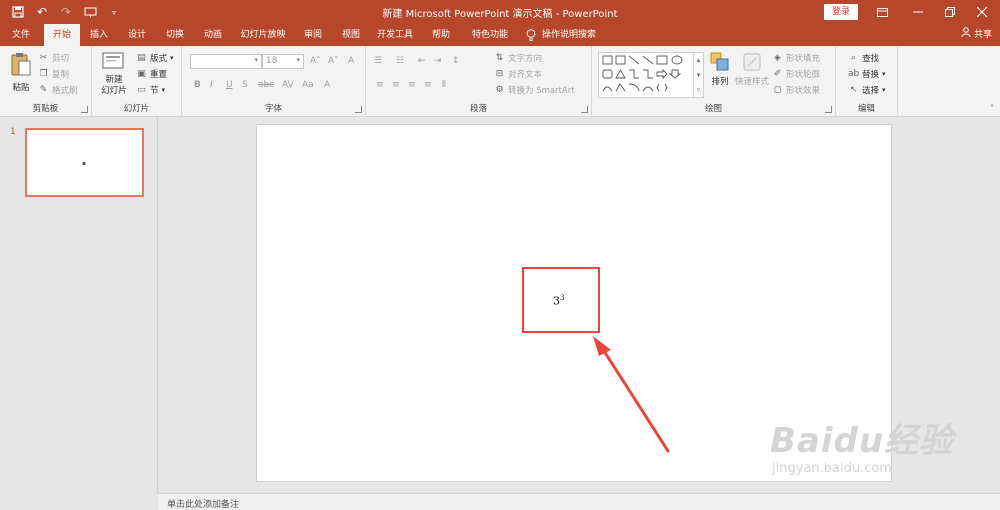 The height and width of the screenshot is (510, 1000). Describe the element at coordinates (203, 505) in the screenshot. I see `notes-placeholder: 单击此处添加备注` at that location.